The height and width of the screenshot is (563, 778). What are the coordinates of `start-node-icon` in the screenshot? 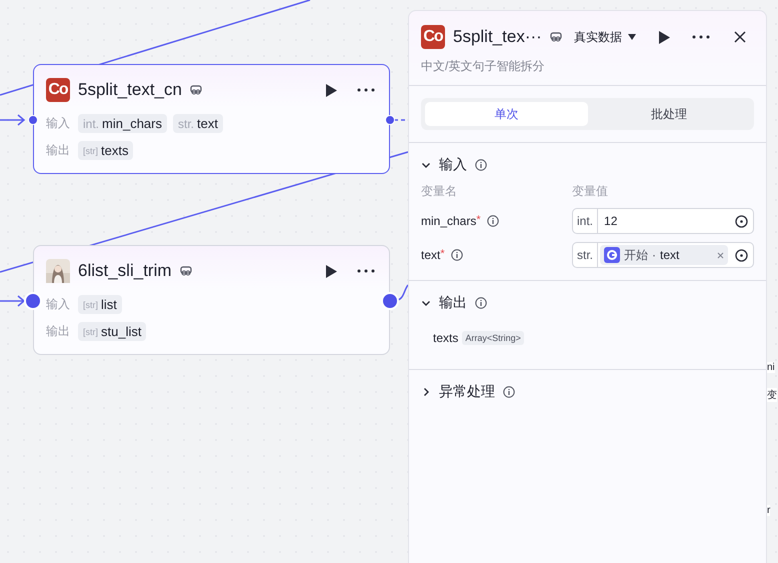 It's located at (612, 255).